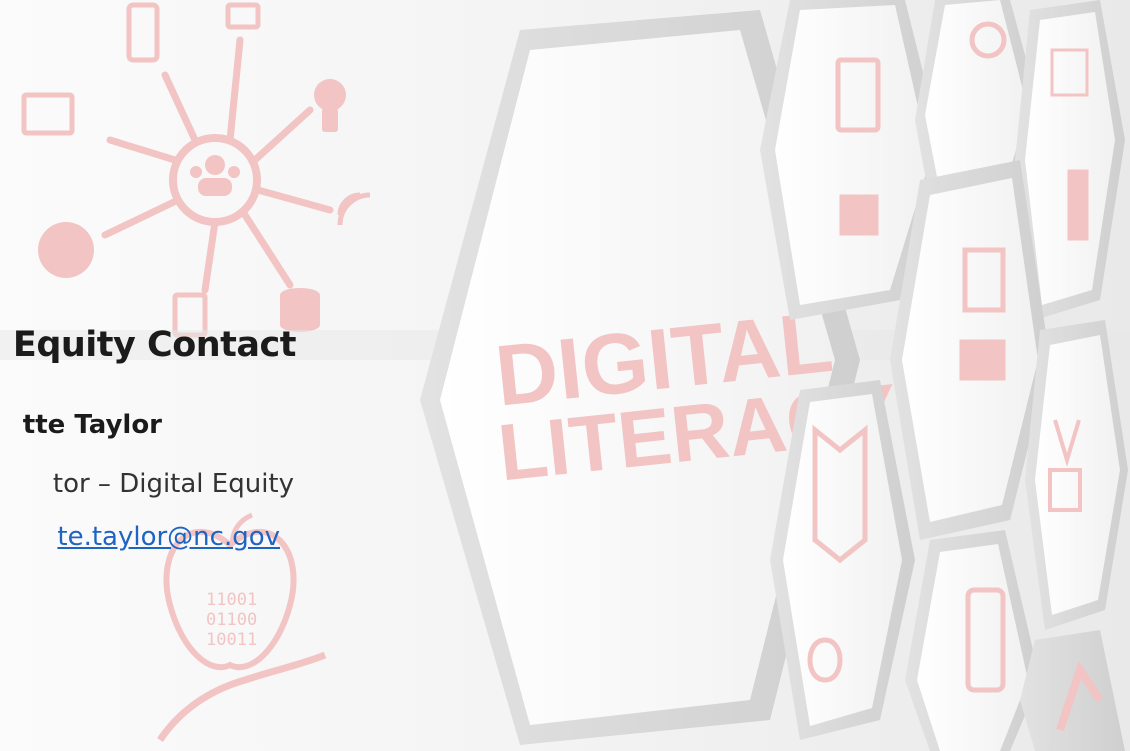  I want to click on wifi-icon, so click(354, 209).